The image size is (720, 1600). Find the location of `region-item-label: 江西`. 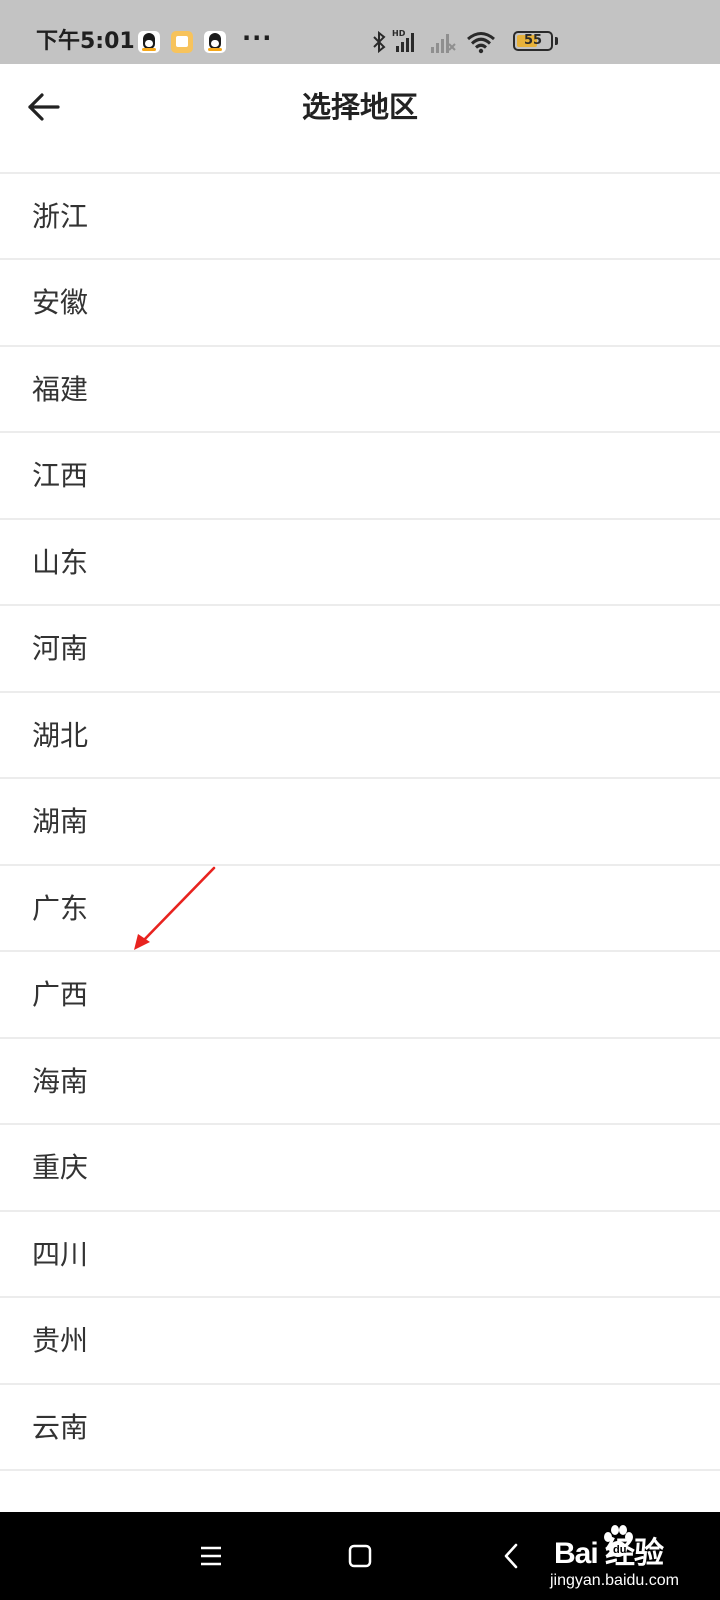

region-item-label: 江西 is located at coordinates (60, 475).